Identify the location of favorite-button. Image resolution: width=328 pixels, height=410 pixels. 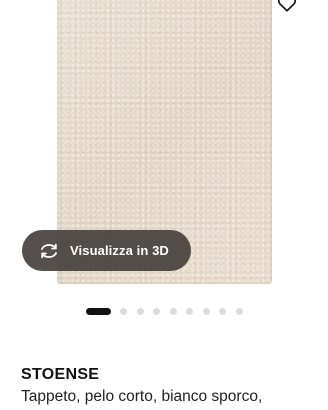
(287, 8).